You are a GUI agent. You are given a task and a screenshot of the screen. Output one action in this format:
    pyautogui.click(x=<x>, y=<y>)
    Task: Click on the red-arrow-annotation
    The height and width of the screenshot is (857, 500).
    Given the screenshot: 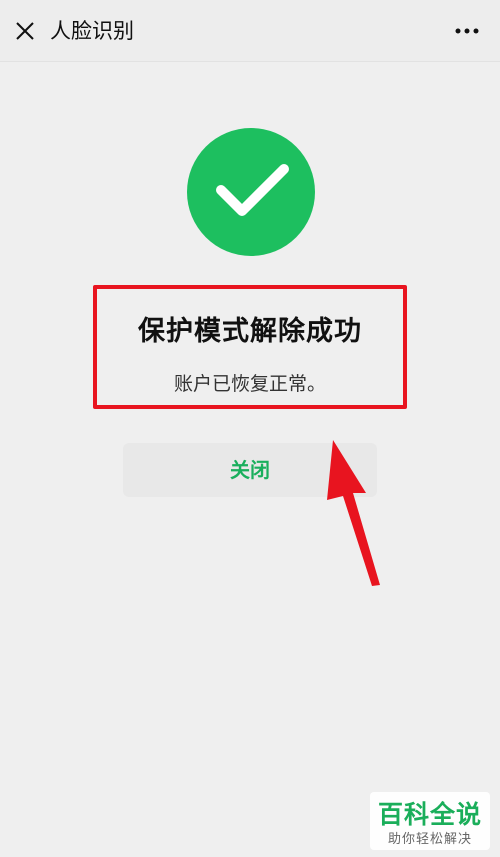 What is the action you would take?
    pyautogui.click(x=353, y=513)
    